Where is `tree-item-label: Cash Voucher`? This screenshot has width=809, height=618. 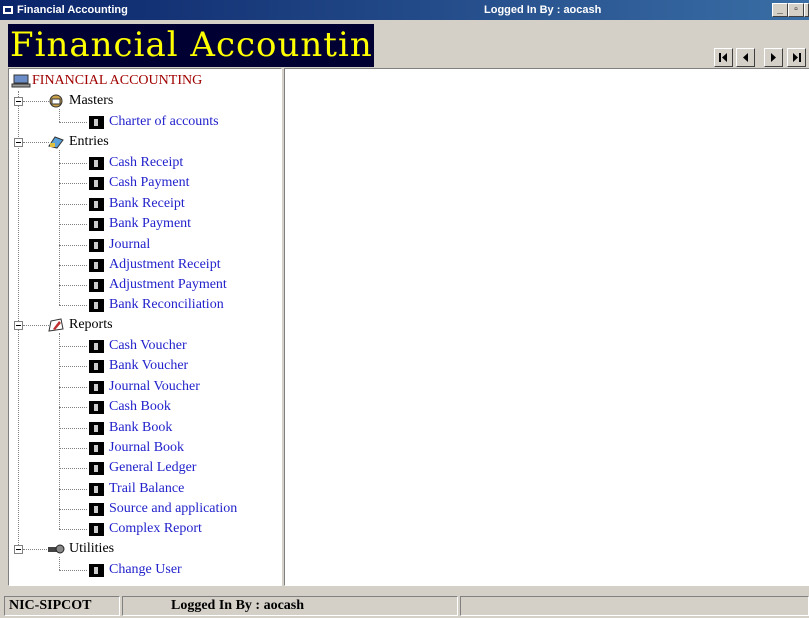
tree-item-label: Cash Voucher is located at coordinates (148, 345).